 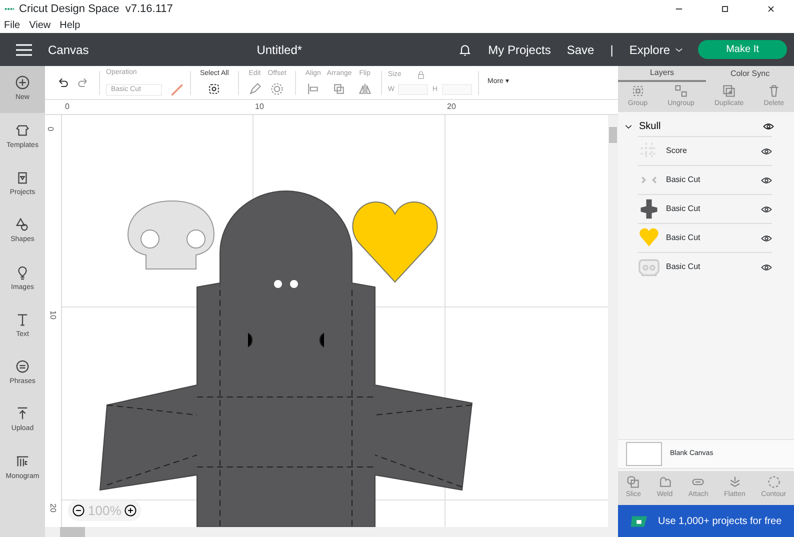 I want to click on weld-icon, so click(x=665, y=482).